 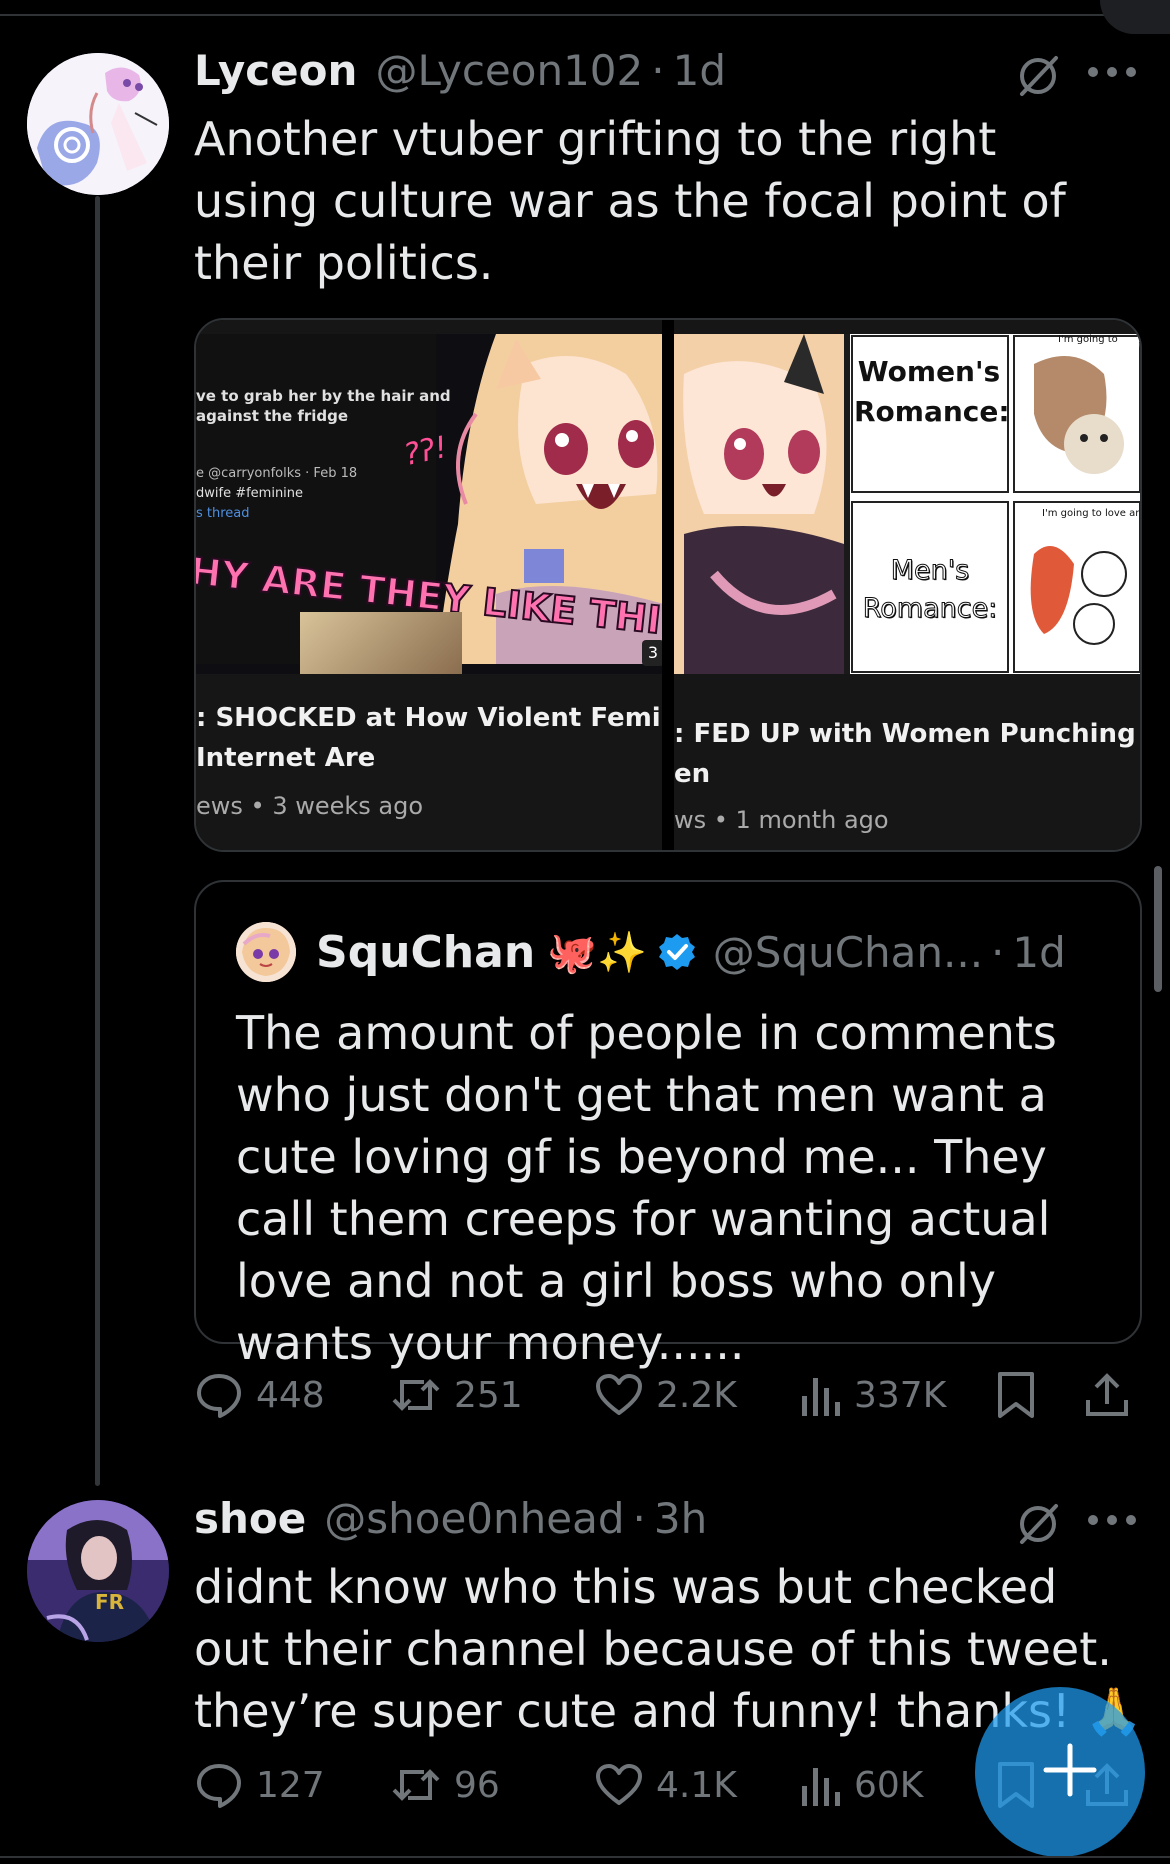 I want to click on top-bar-edge, so click(x=1135, y=17).